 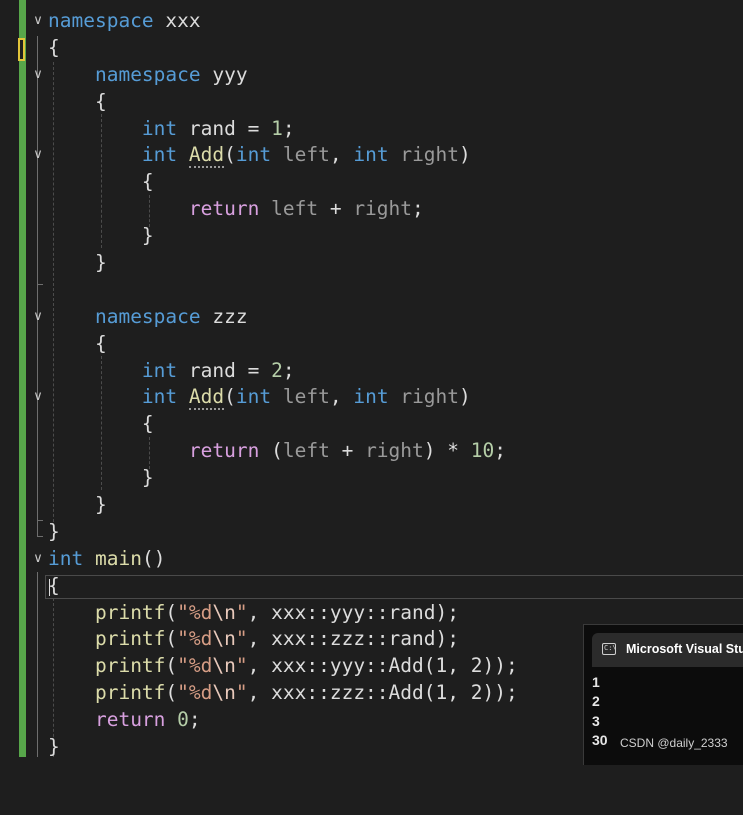 What do you see at coordinates (383, 666) in the screenshot?
I see `token-expression: xxx::yyy::Add(1, 2)` at bounding box center [383, 666].